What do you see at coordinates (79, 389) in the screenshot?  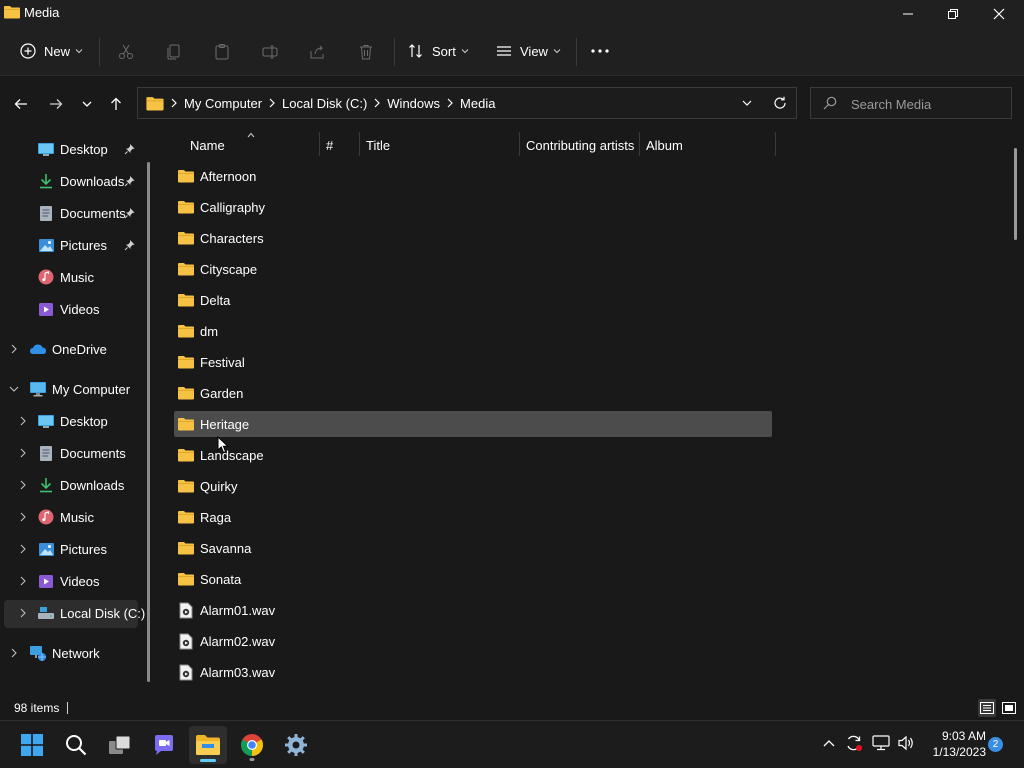 I see `nav-my-computer: My Computer` at bounding box center [79, 389].